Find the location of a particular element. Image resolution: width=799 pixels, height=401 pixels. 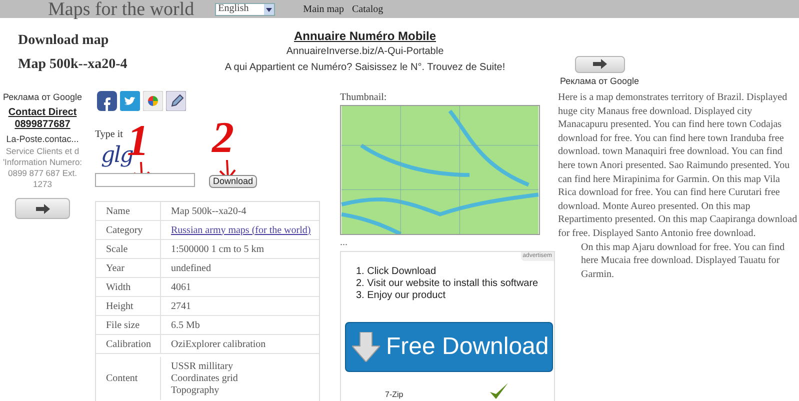

nav-link: Catalog is located at coordinates (368, 9).